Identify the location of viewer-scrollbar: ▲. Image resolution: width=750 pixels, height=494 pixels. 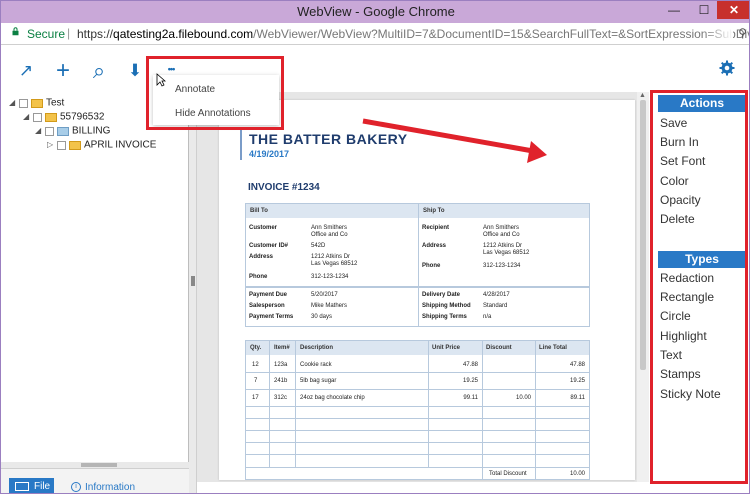
(643, 287).